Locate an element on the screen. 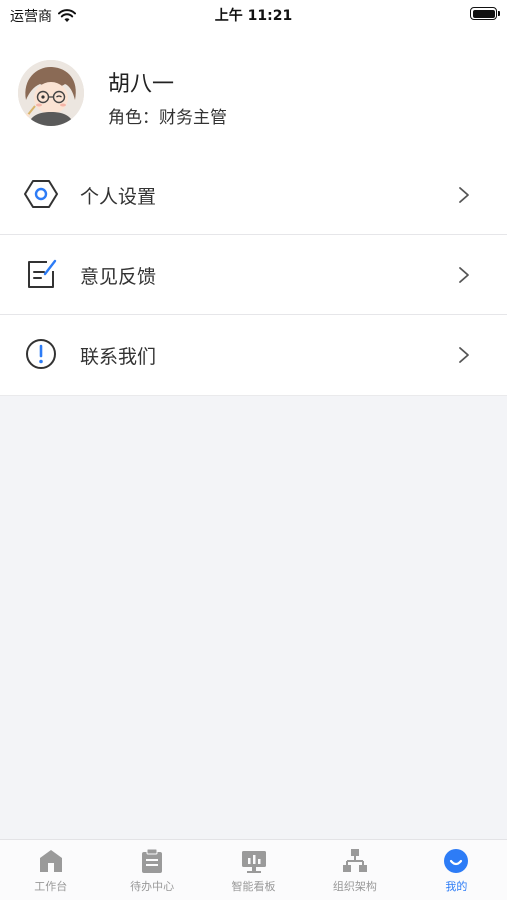 The height and width of the screenshot is (900, 507). tab-todo-center: 待办中心 is located at coordinates (151, 870).